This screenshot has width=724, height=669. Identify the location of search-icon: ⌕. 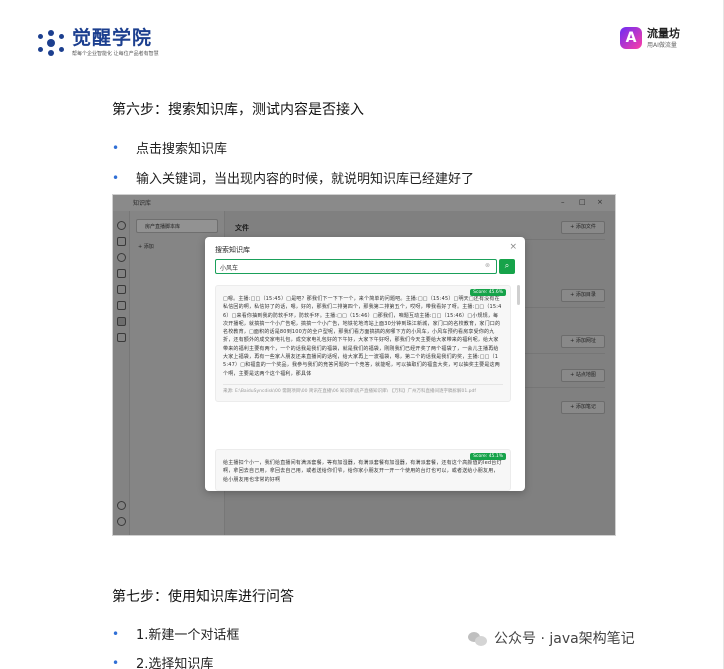
(507, 265).